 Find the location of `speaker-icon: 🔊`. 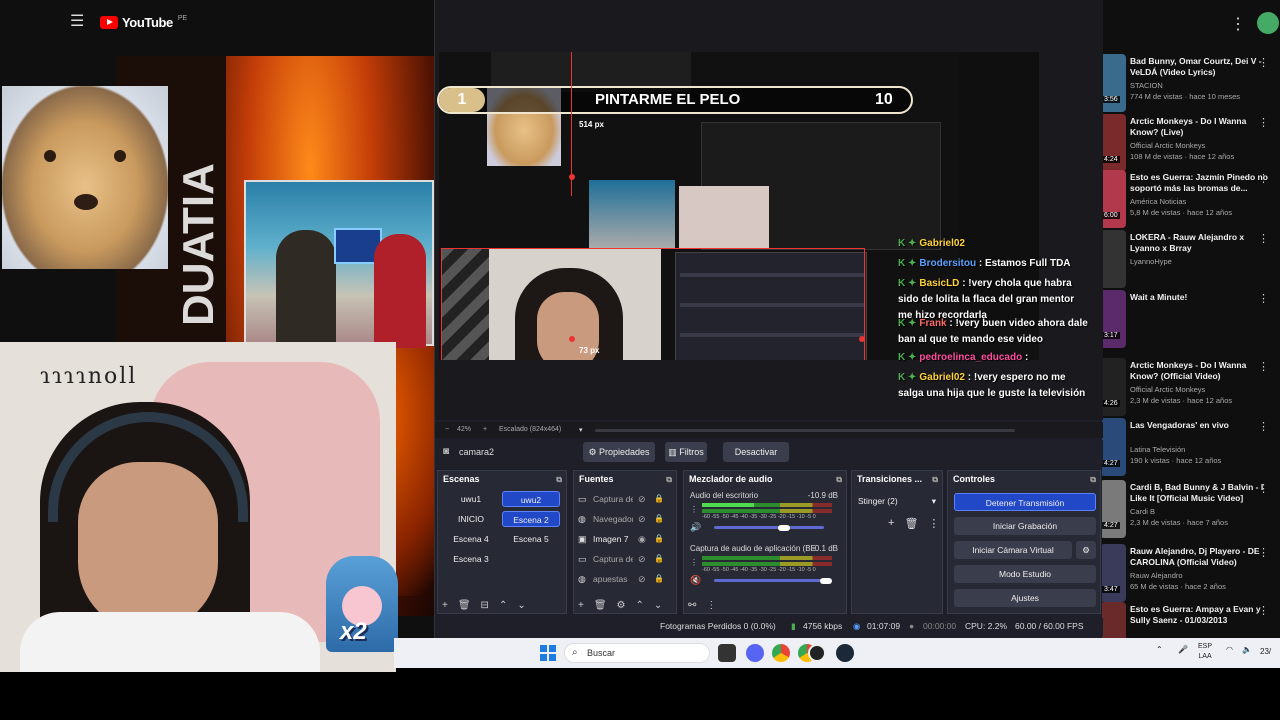

speaker-icon: 🔊 is located at coordinates (695, 527).